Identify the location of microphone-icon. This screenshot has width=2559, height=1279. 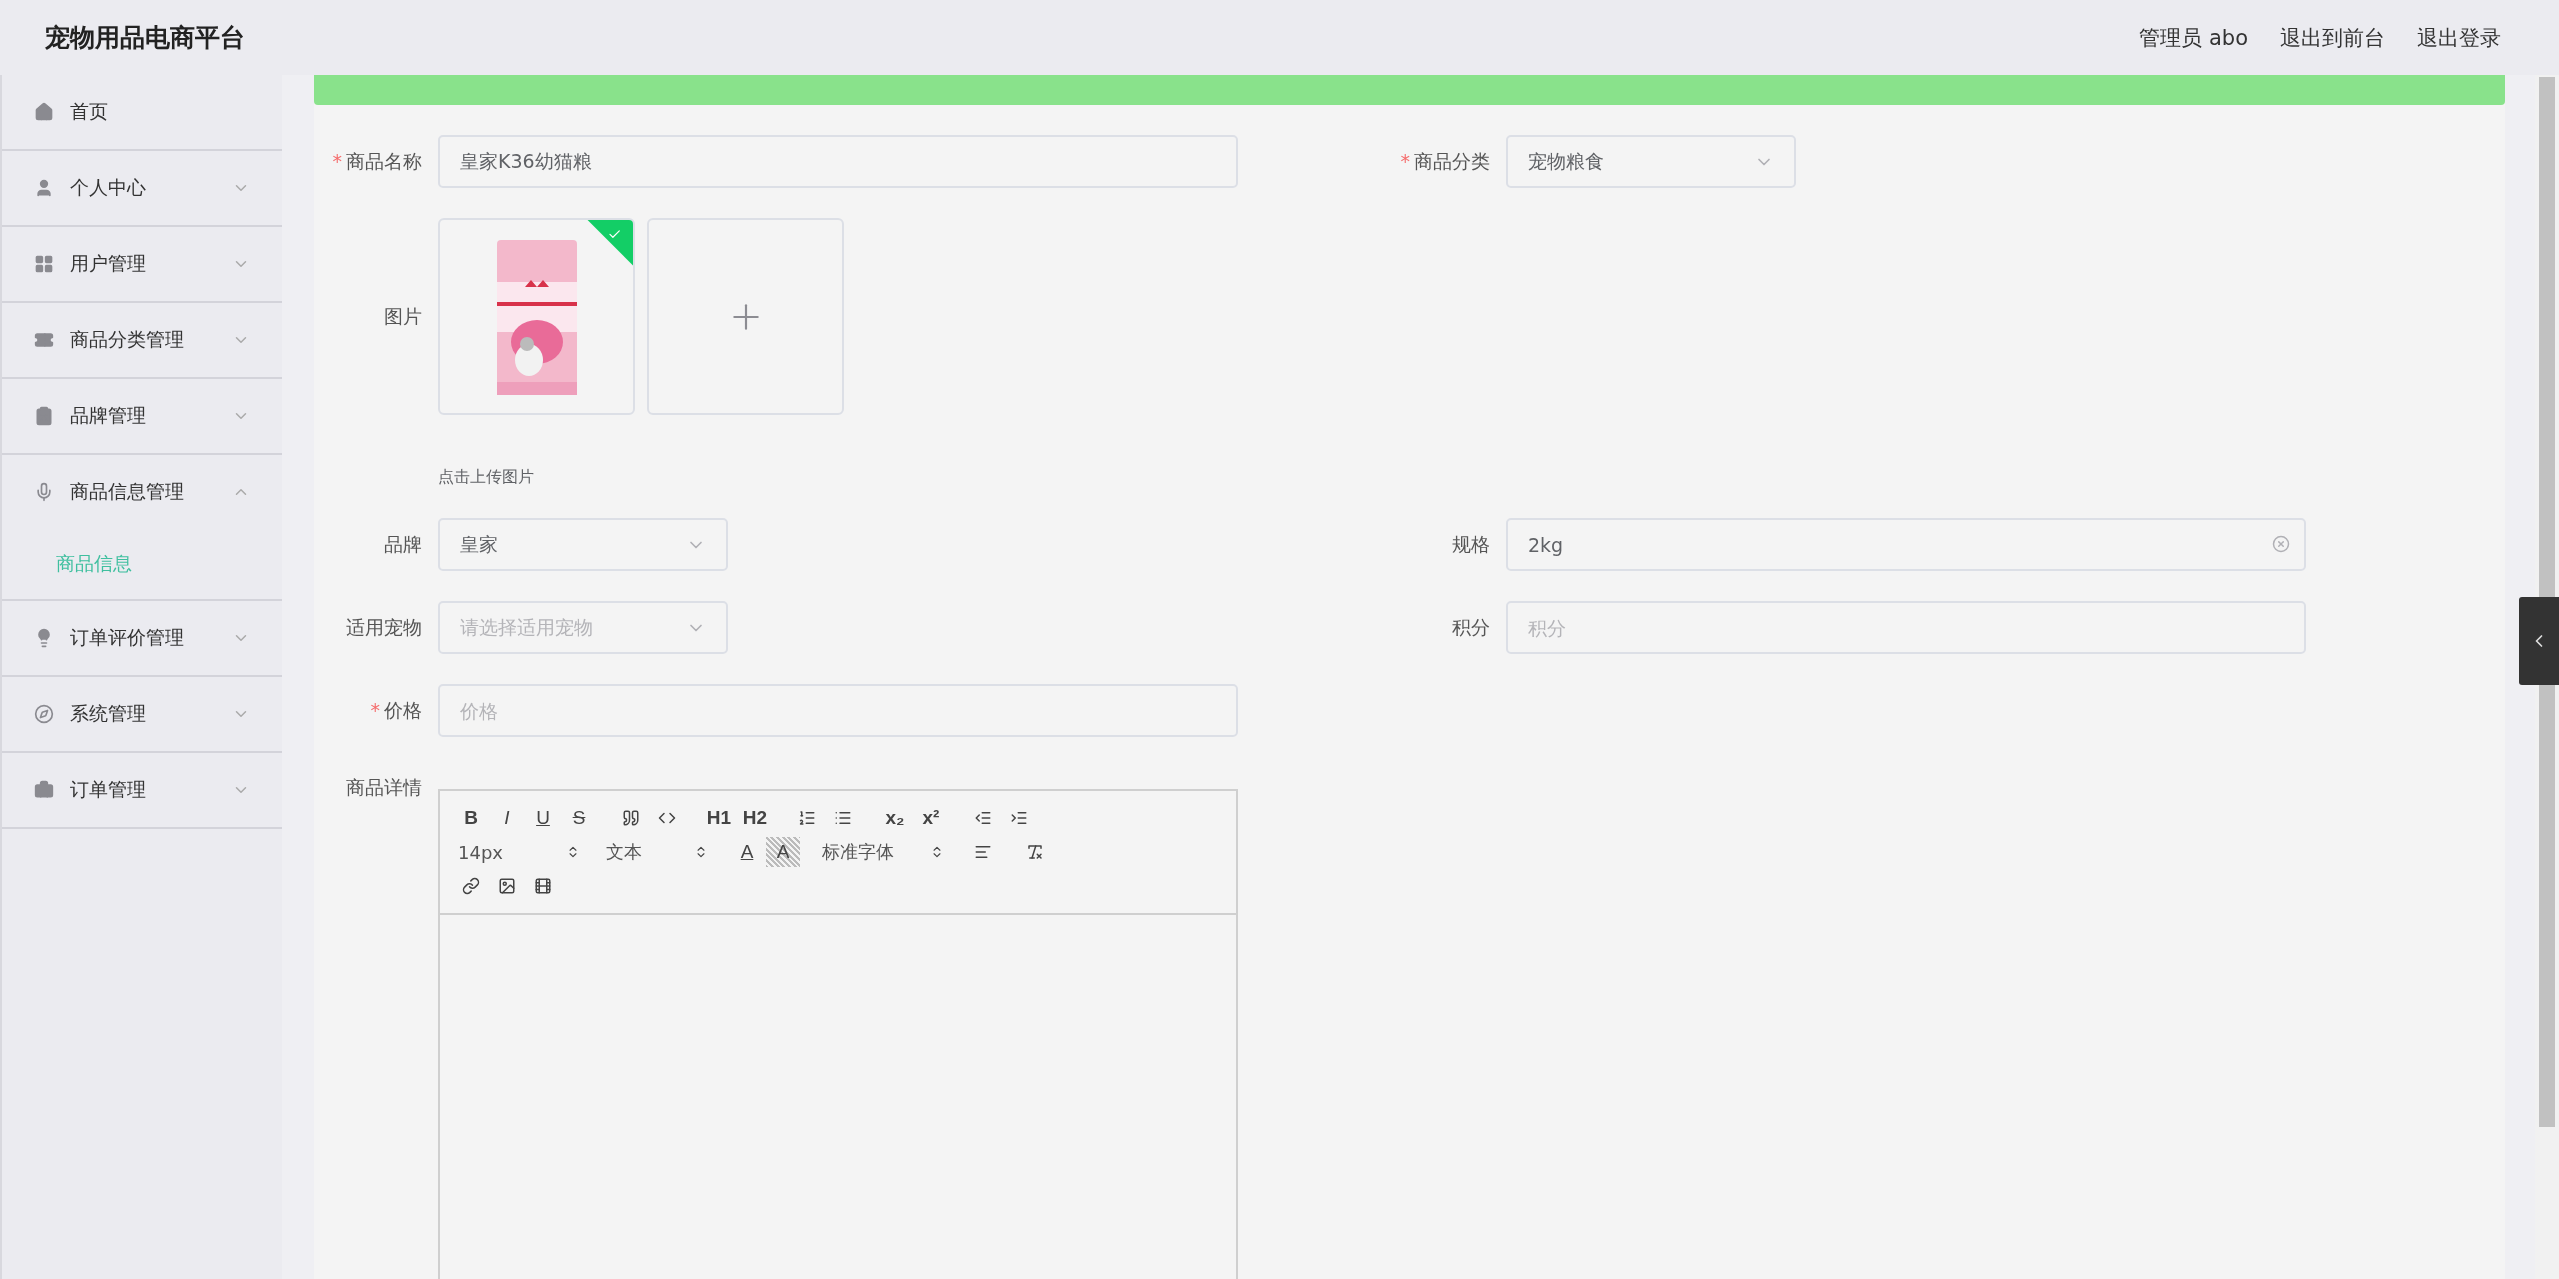
(44, 492).